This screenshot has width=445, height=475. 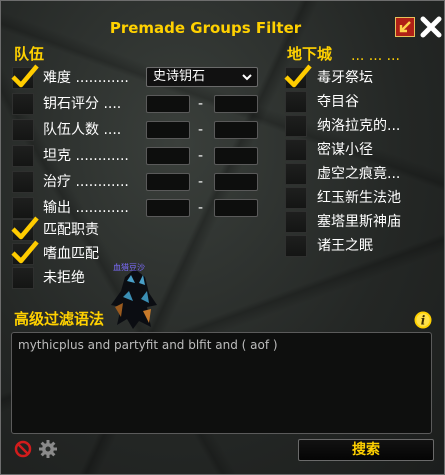 I want to click on dungeon-label: 诸王之眠, so click(x=345, y=246).